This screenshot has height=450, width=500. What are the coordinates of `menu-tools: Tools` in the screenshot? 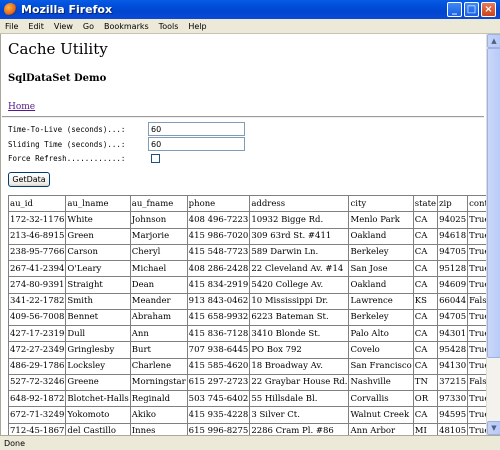 It's located at (169, 26).